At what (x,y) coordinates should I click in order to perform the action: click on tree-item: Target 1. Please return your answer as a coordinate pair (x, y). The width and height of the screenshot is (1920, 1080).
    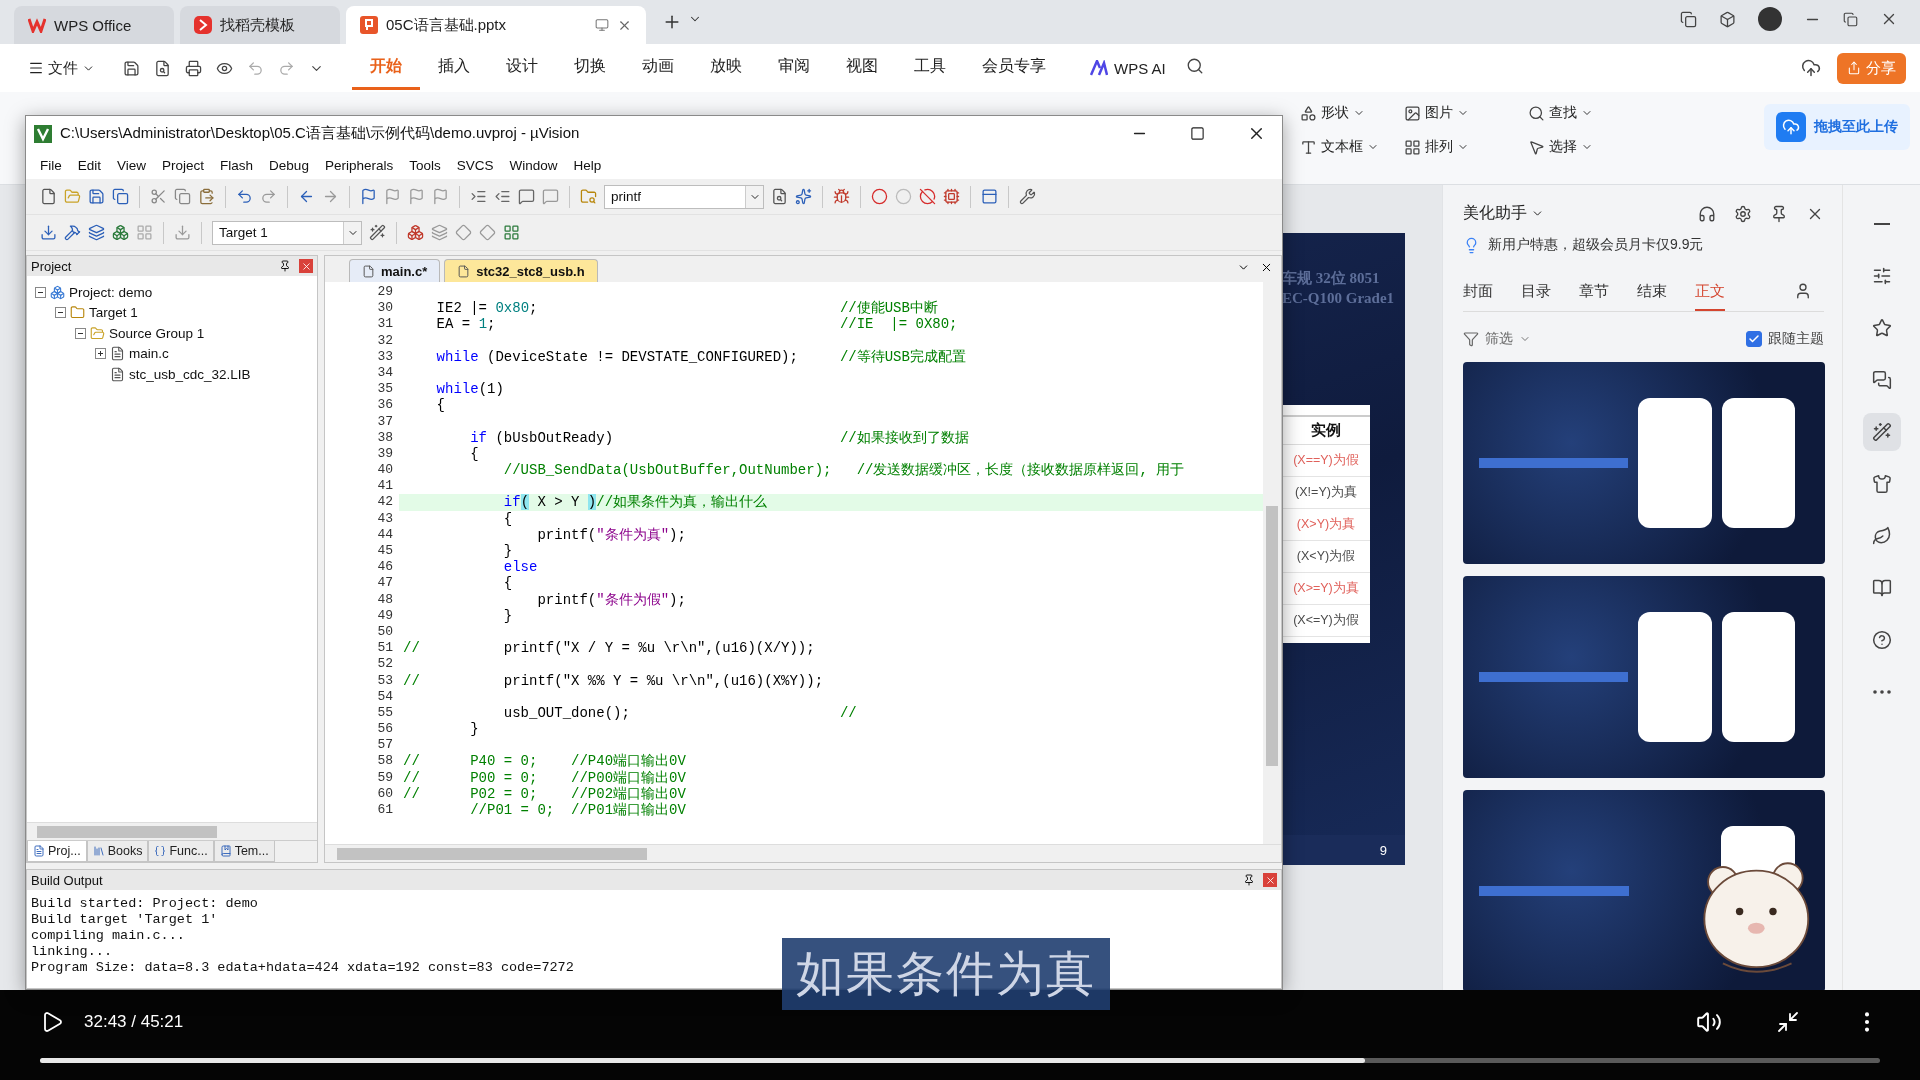
    Looking at the image, I should click on (113, 313).